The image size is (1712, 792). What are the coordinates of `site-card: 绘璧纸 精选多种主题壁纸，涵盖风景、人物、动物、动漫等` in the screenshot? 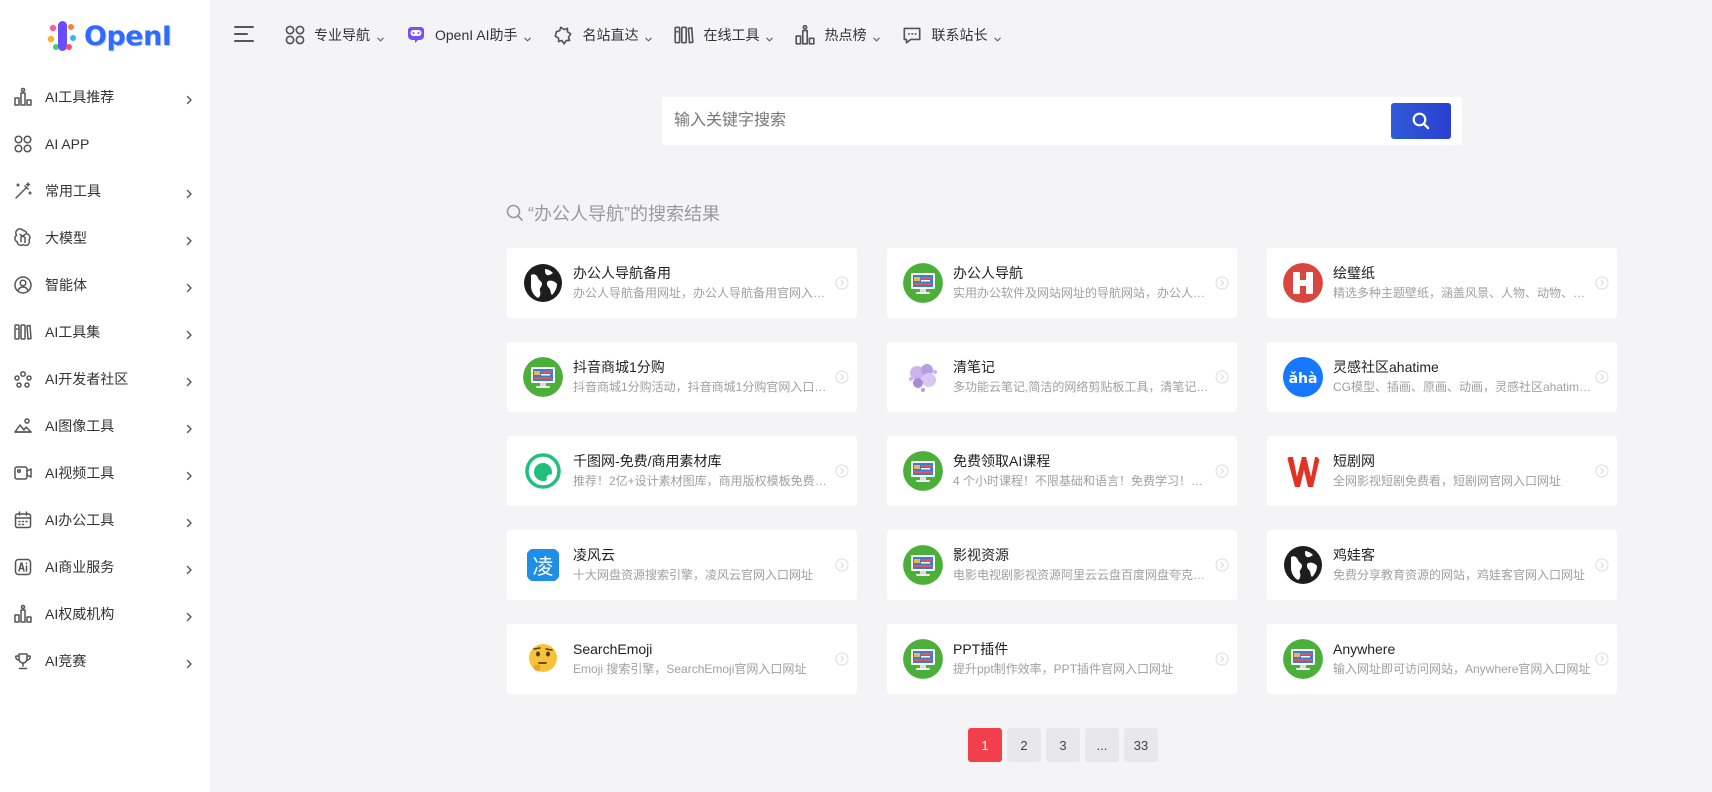 It's located at (1442, 283).